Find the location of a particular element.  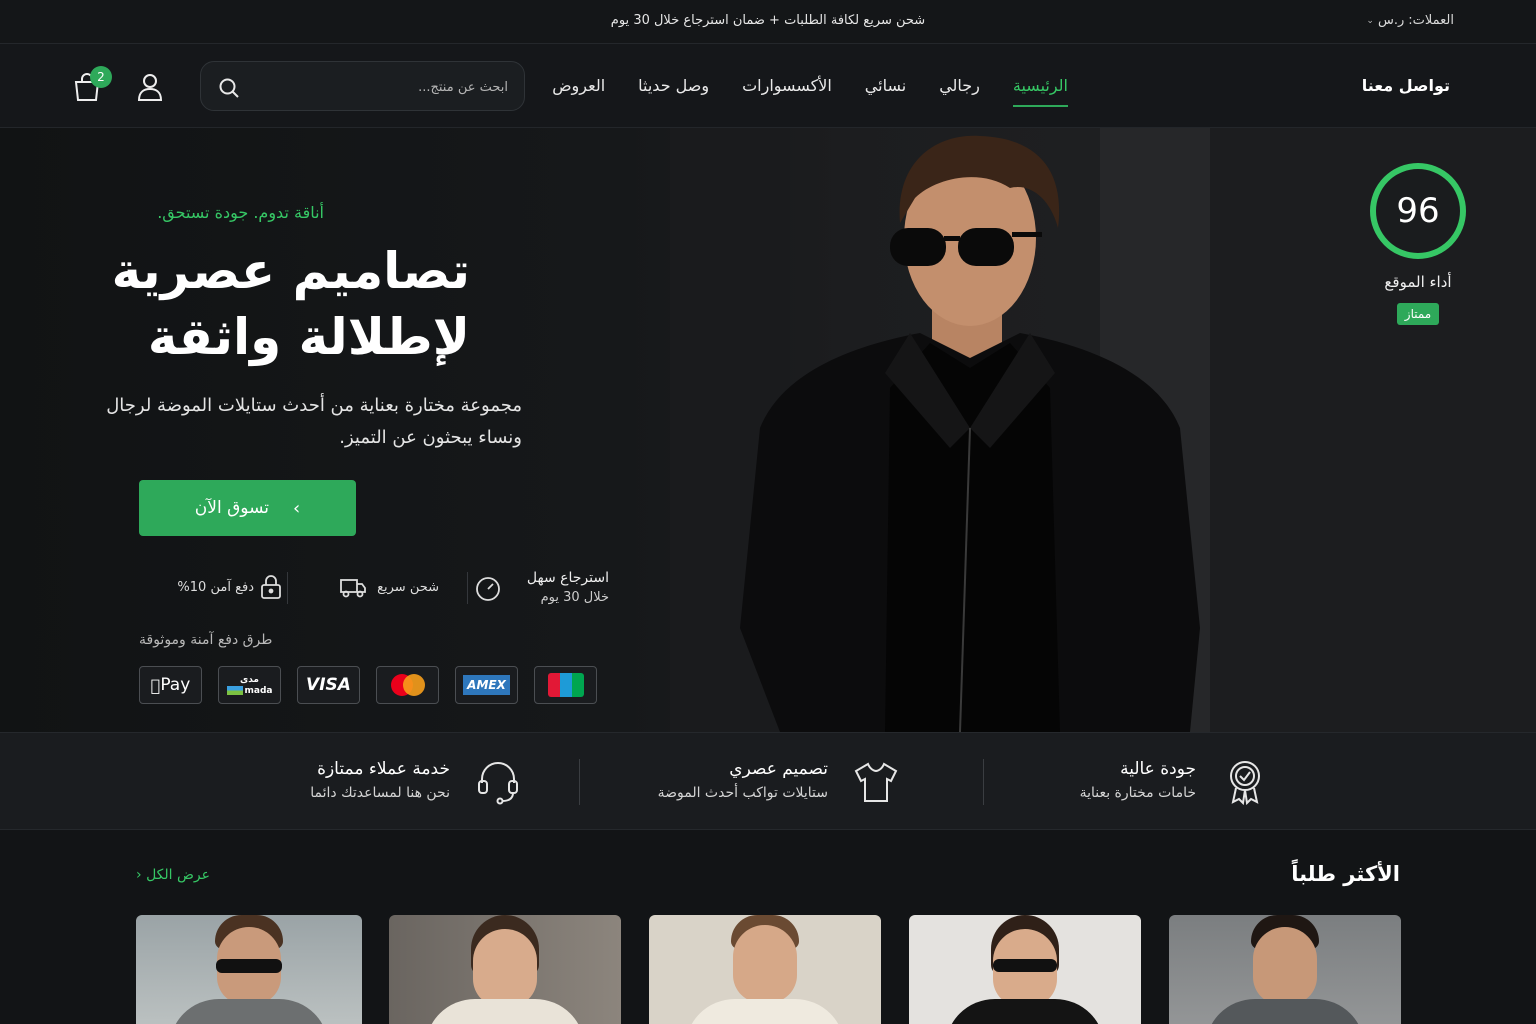

benefit-subtitle: نحن هنا لمساعدتك دائما is located at coordinates (380, 793).